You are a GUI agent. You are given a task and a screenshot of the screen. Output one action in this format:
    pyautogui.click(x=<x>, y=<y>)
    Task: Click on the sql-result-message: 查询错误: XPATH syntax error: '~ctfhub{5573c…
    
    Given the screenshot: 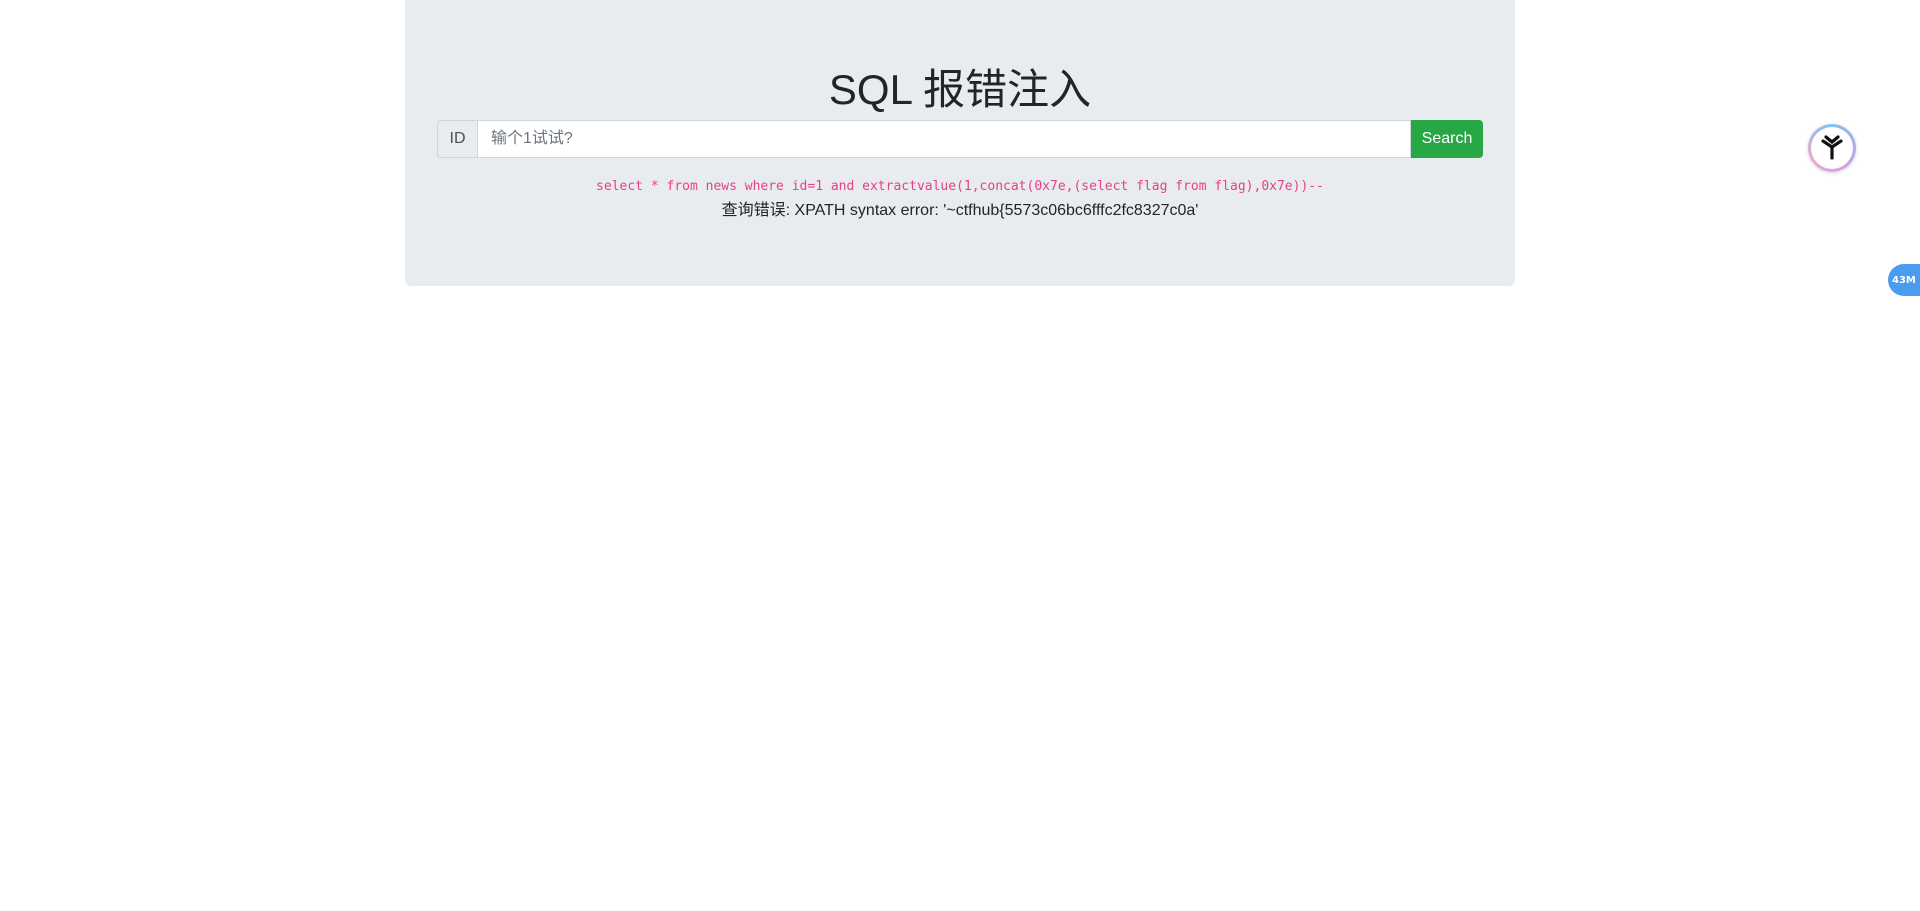 What is the action you would take?
    pyautogui.click(x=960, y=210)
    